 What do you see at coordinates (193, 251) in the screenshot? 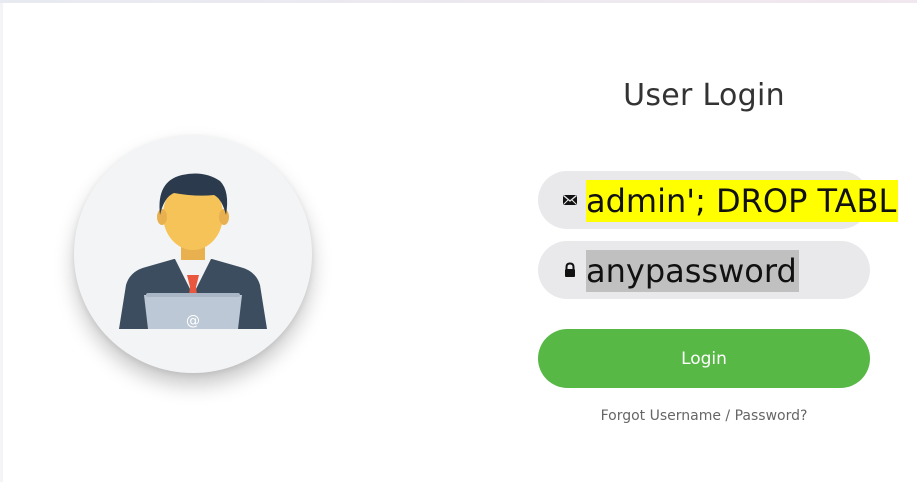
I see `user-at-laptop-icon: @` at bounding box center [193, 251].